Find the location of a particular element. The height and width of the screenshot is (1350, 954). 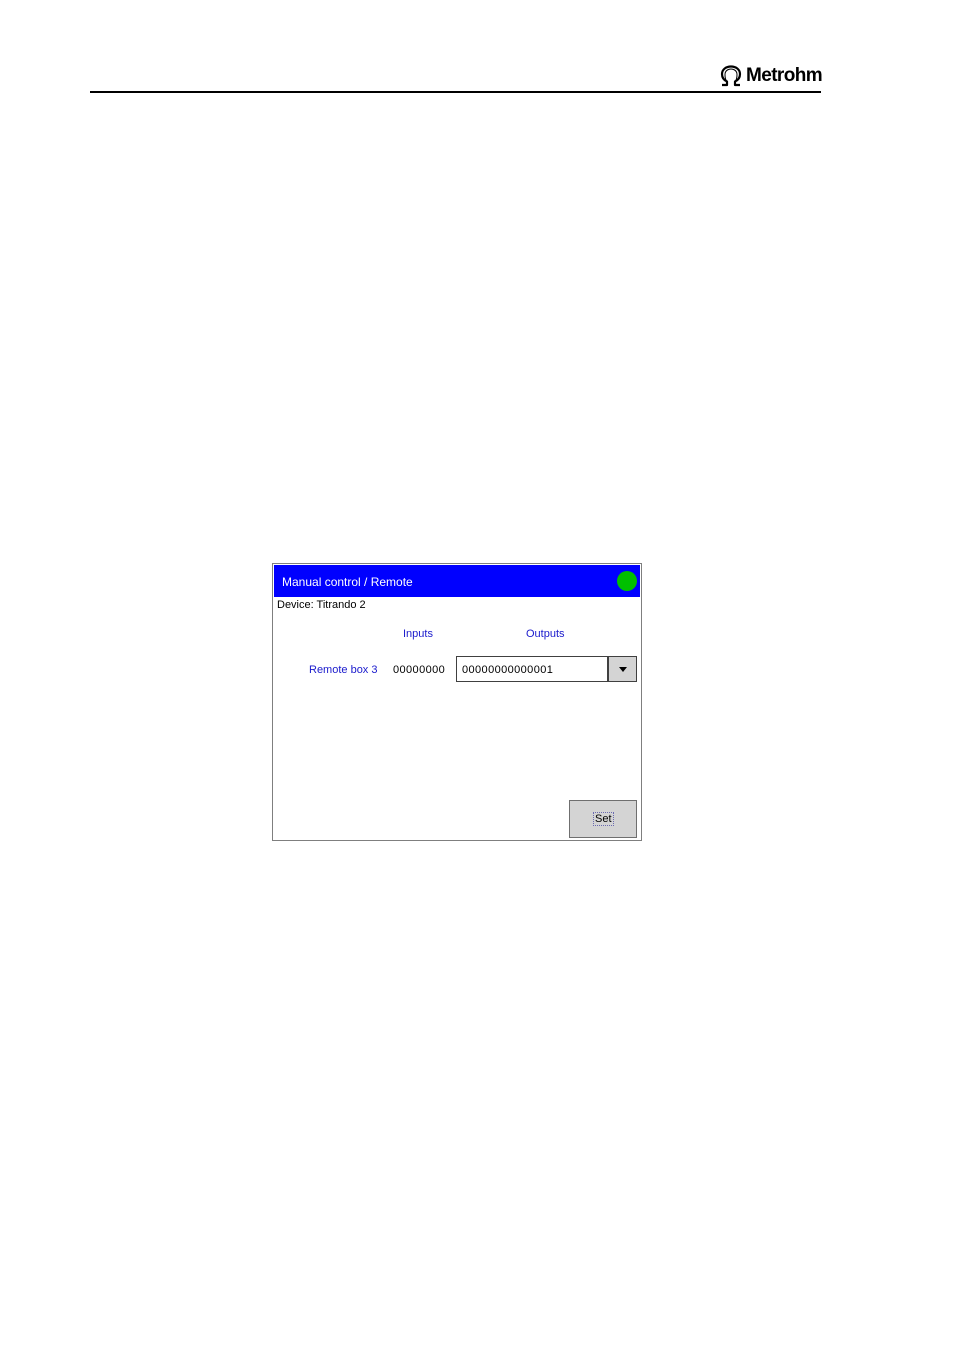

triangle-down-icon is located at coordinates (623, 669).